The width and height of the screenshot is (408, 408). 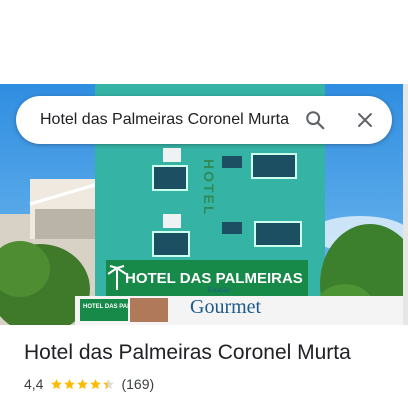 I want to click on star-rating, so click(x=82, y=384).